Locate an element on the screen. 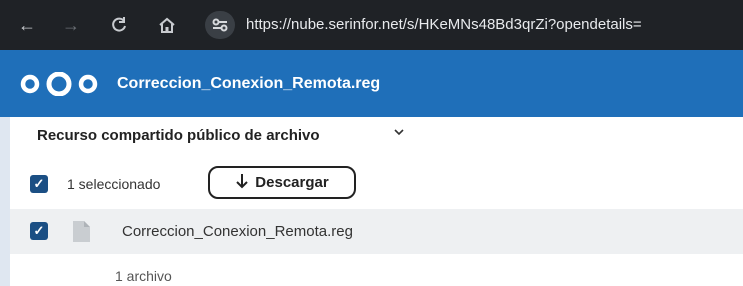 The image size is (743, 286). file-name: Correccion_Conexion_Remota.reg is located at coordinates (237, 232).